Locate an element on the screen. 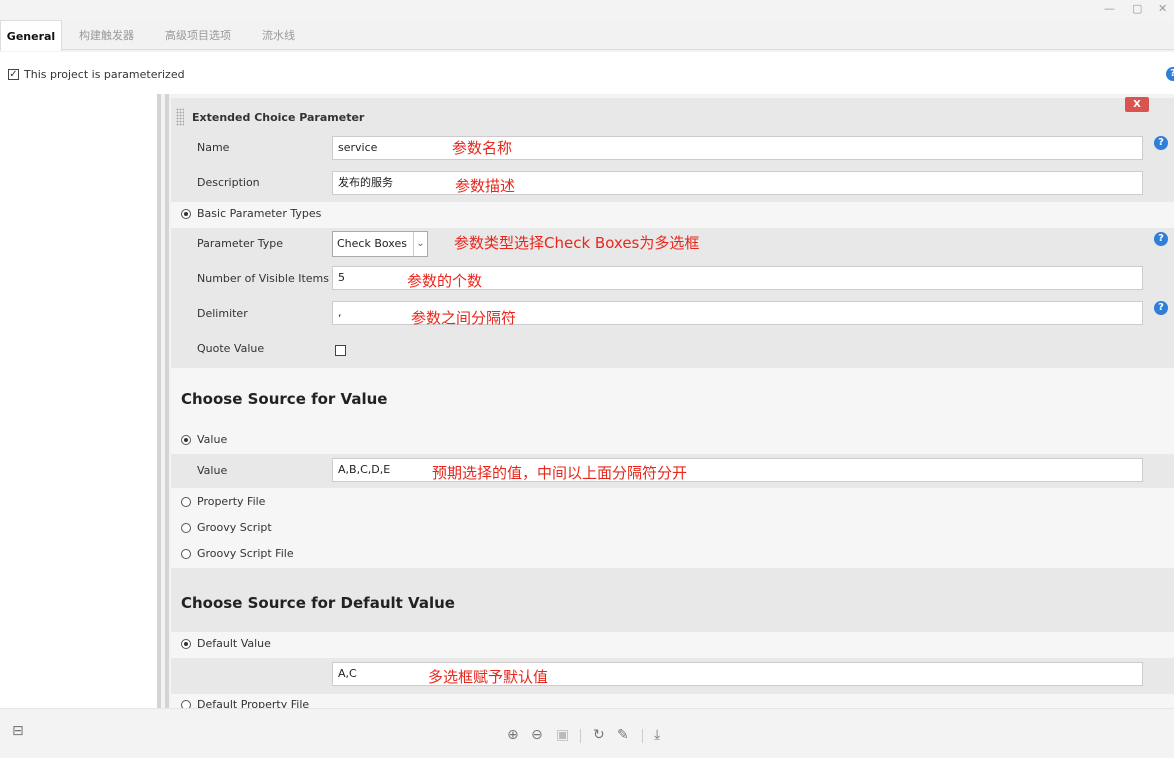  zoom-in-icon: ⊕ is located at coordinates (513, 735).